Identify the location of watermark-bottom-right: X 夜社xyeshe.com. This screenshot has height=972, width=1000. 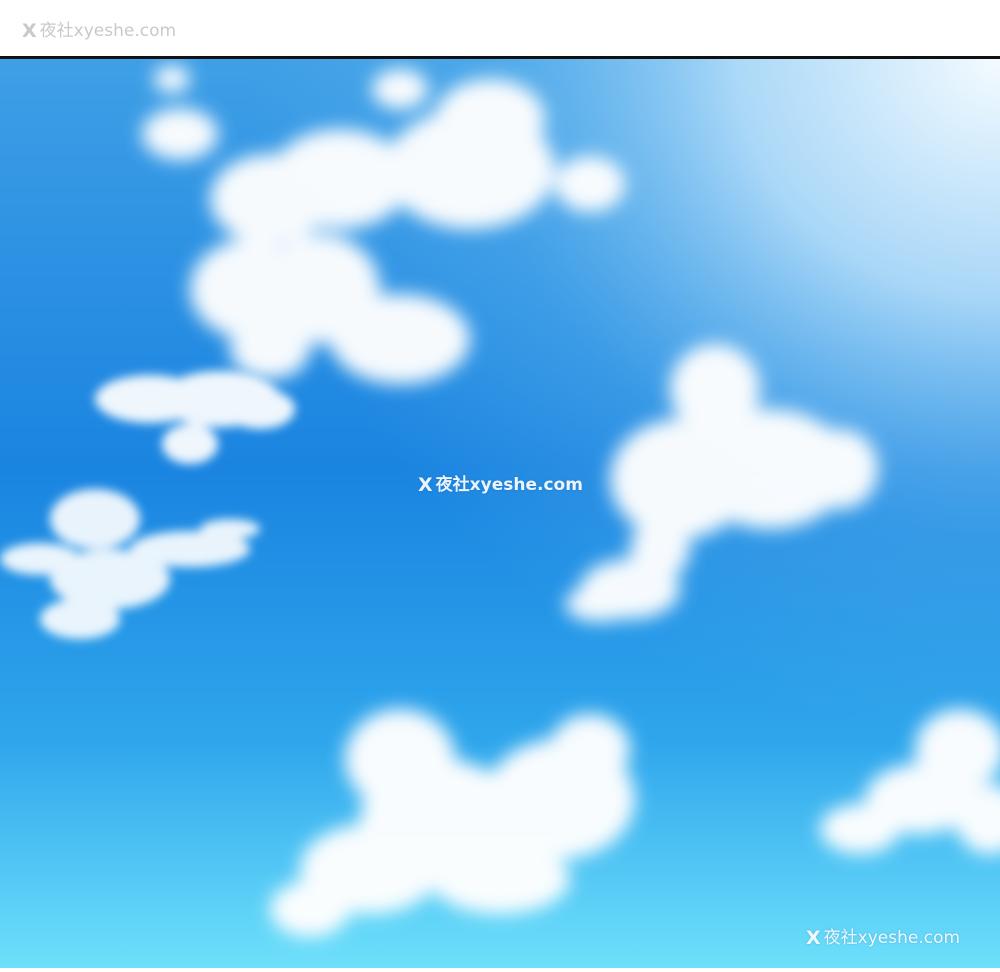
(883, 938).